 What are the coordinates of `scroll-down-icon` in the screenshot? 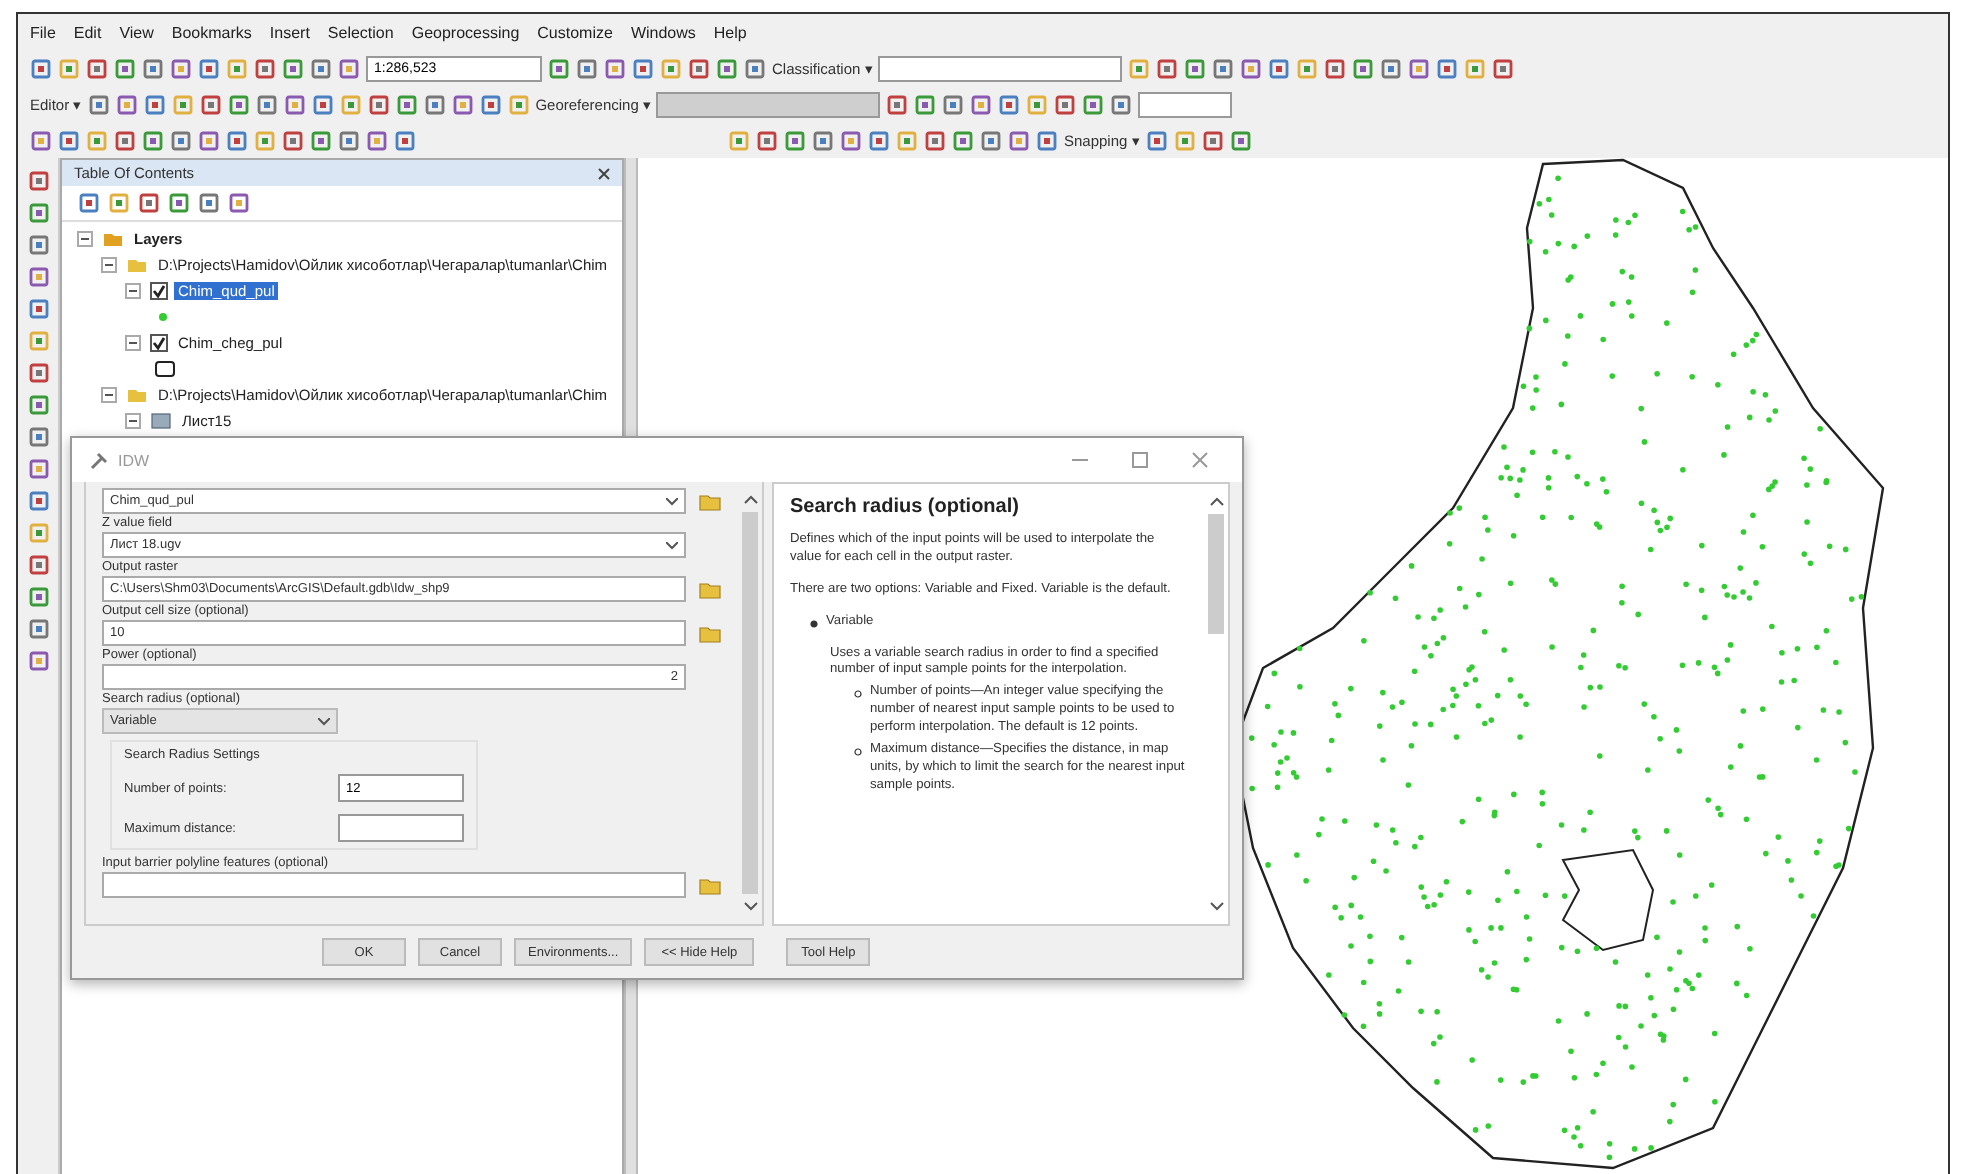 It's located at (1216, 907).